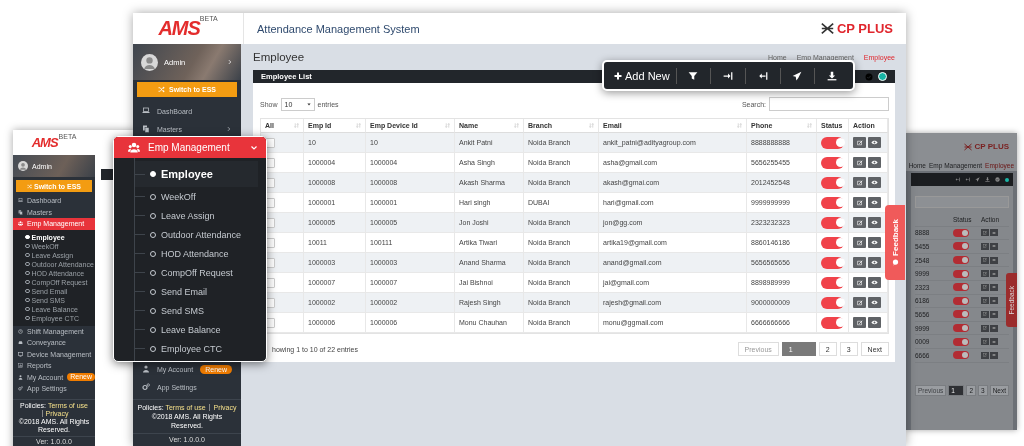 This screenshot has height=446, width=1024. What do you see at coordinates (200, 196) in the screenshot?
I see `submenu-item: WeekOff` at bounding box center [200, 196].